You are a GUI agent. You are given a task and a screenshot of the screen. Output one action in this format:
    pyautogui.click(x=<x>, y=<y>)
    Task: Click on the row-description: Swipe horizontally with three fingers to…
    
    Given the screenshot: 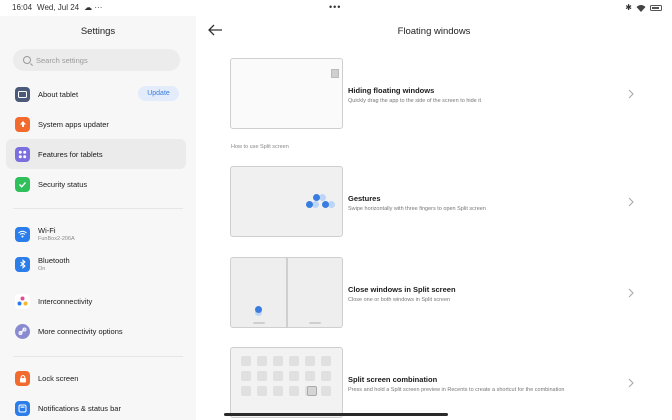 What is the action you would take?
    pyautogui.click(x=417, y=209)
    